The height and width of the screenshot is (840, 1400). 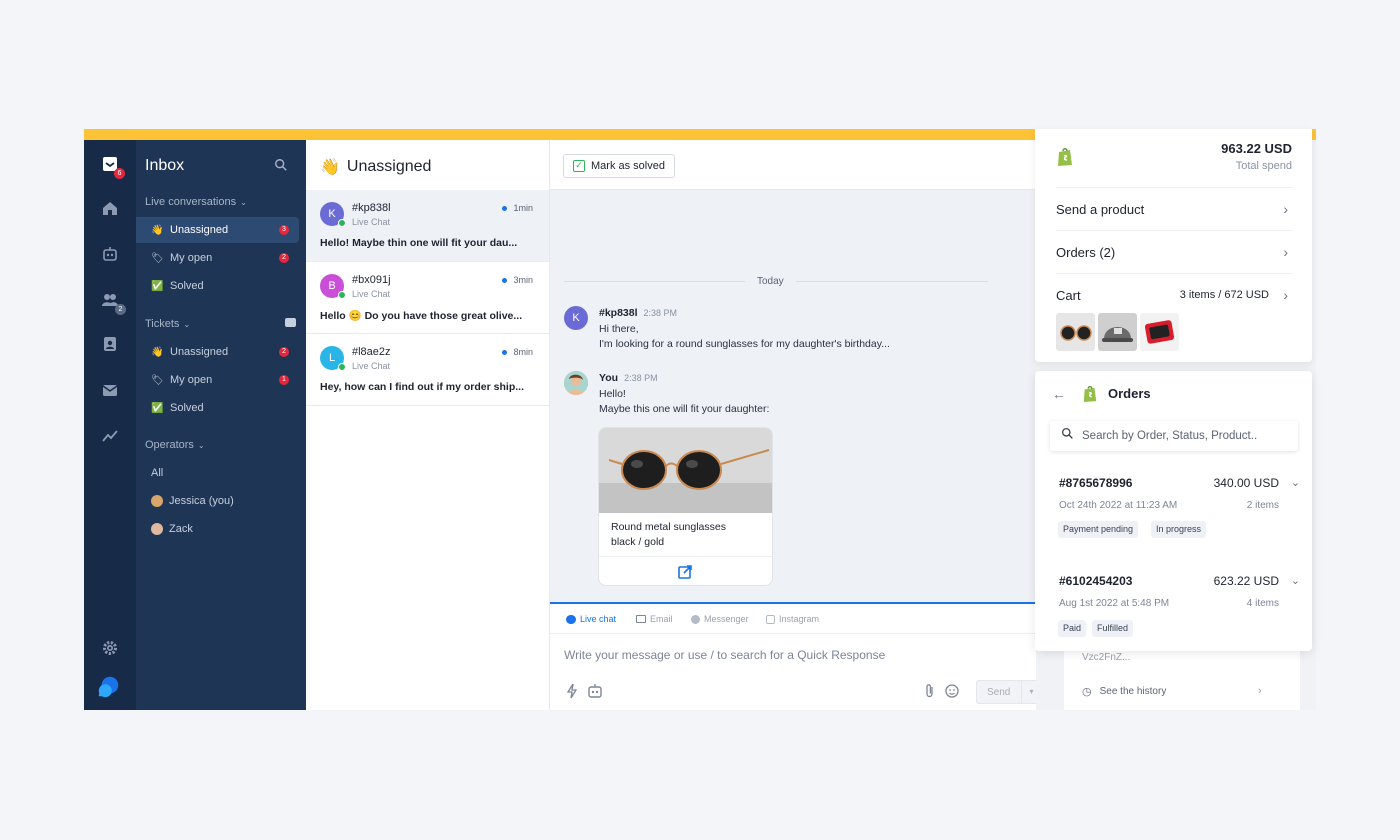 What do you see at coordinates (1118, 505) in the screenshot?
I see `order-date: Oct 24th 2022 at 11:23 AM` at bounding box center [1118, 505].